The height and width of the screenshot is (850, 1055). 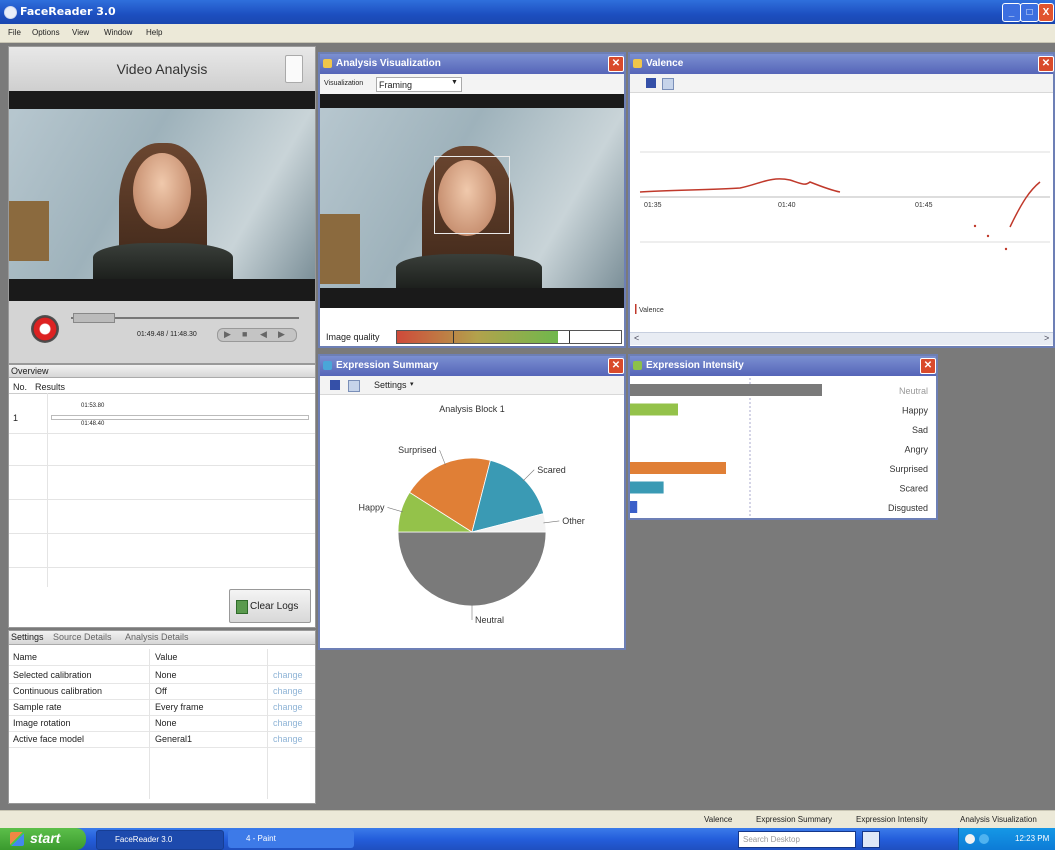 What do you see at coordinates (1011, 12) in the screenshot?
I see `minimize-button: _` at bounding box center [1011, 12].